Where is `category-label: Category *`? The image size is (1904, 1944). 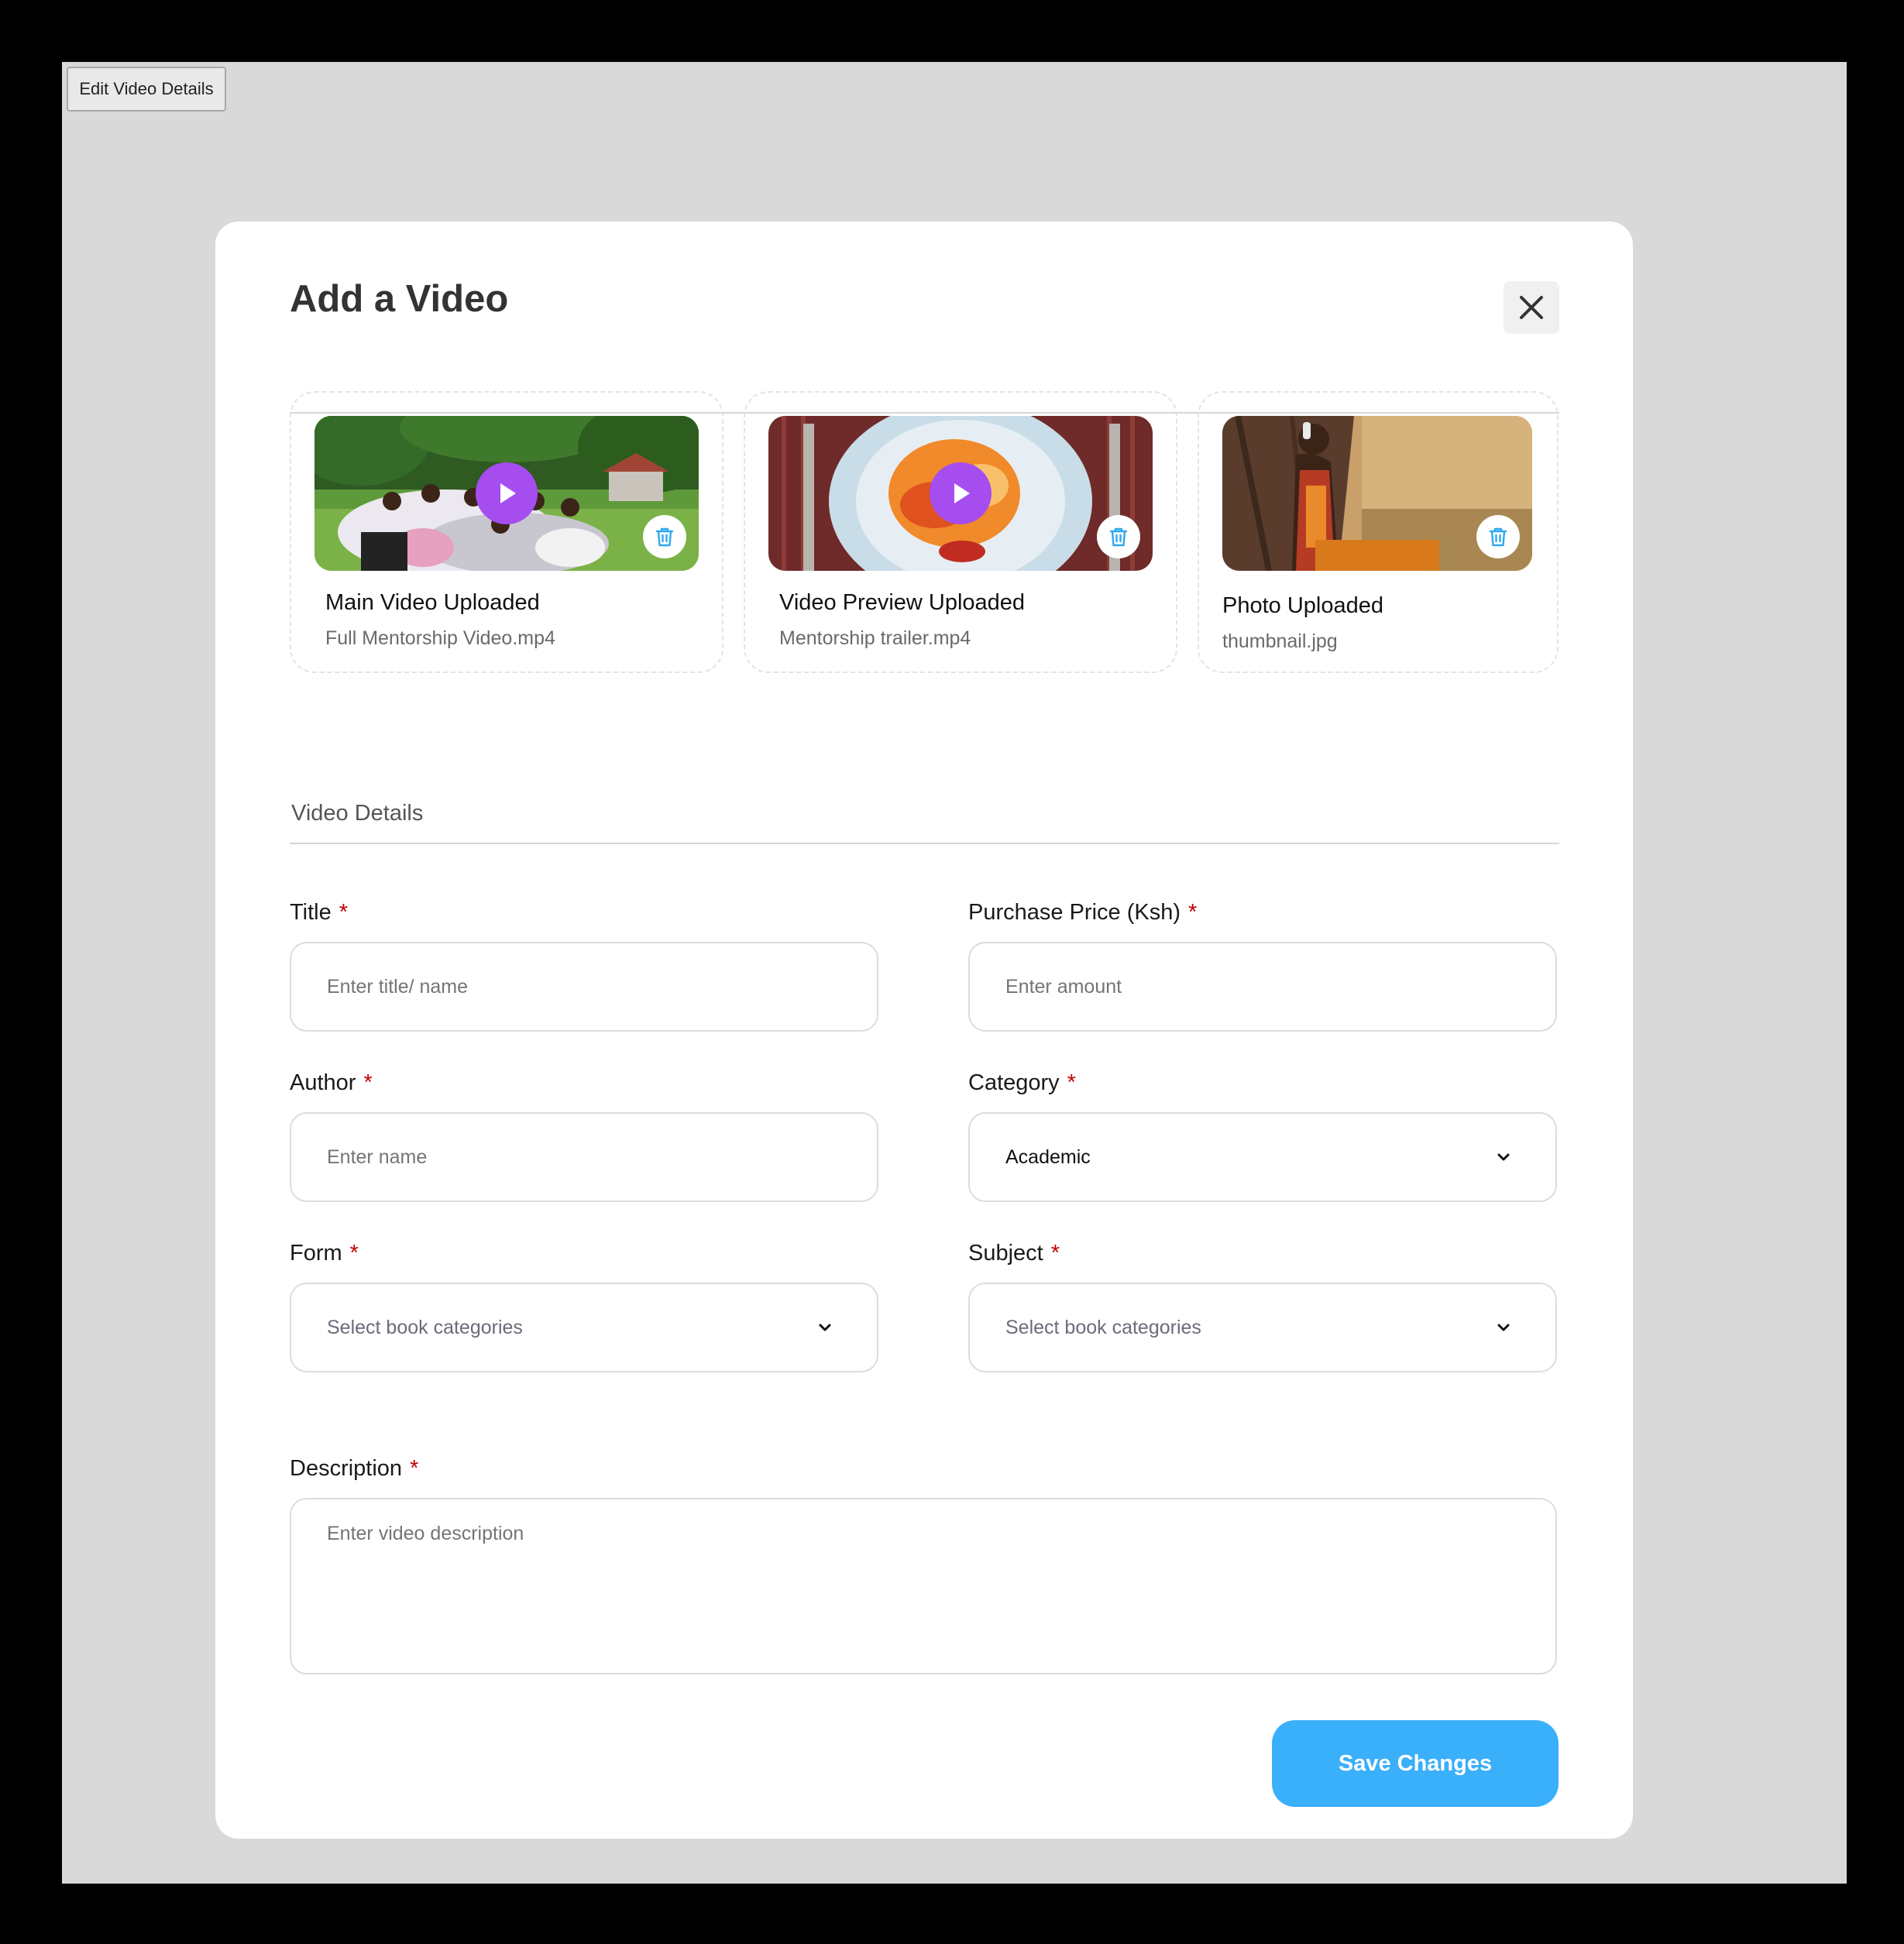 category-label: Category * is located at coordinates (1022, 1082).